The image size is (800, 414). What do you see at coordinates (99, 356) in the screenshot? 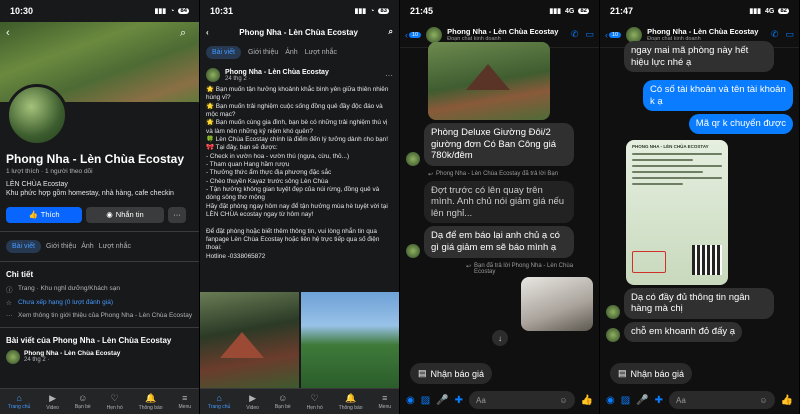
I see `post-author: Phong Nha - Lèn Chùa Ecostay 24 thg 2 ·` at bounding box center [99, 356].